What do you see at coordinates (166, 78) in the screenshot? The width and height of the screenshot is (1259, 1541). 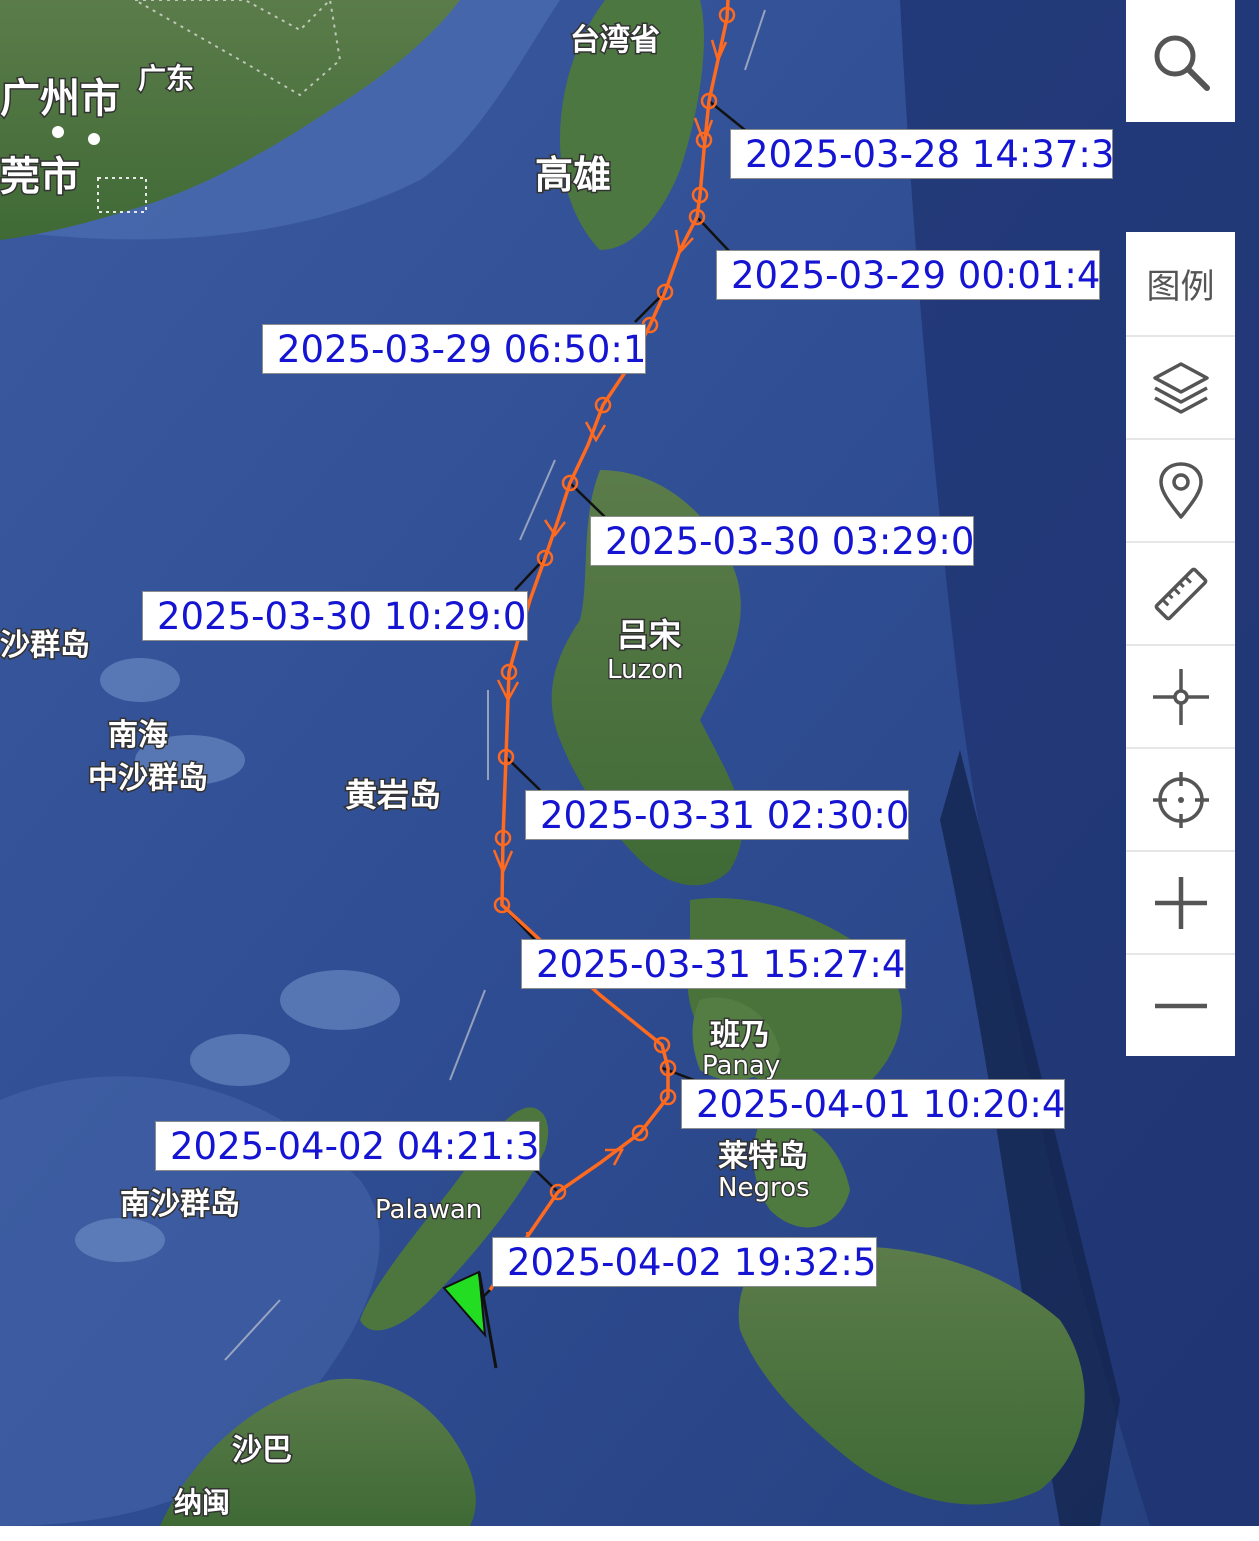 I see `place-label: 广东` at bounding box center [166, 78].